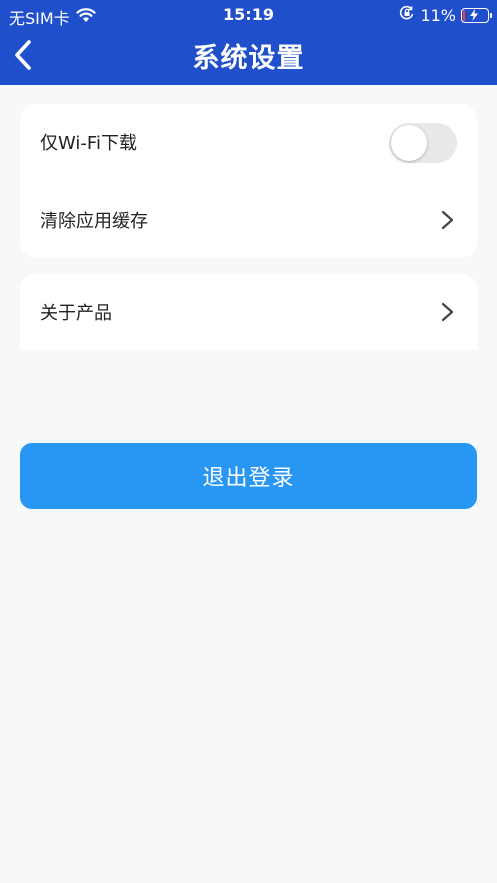  Describe the element at coordinates (409, 143) in the screenshot. I see `toggle-knob` at that location.